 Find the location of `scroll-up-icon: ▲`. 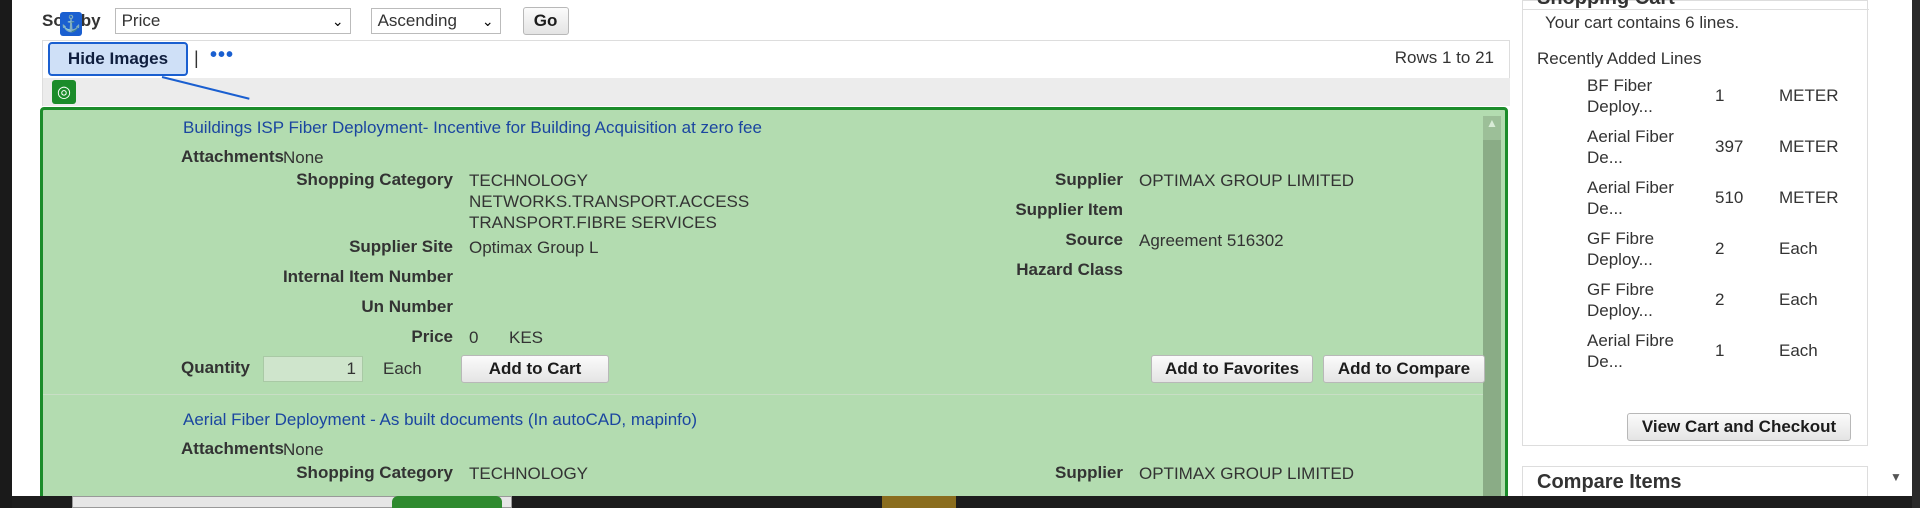

scroll-up-icon: ▲ is located at coordinates (1492, 123).